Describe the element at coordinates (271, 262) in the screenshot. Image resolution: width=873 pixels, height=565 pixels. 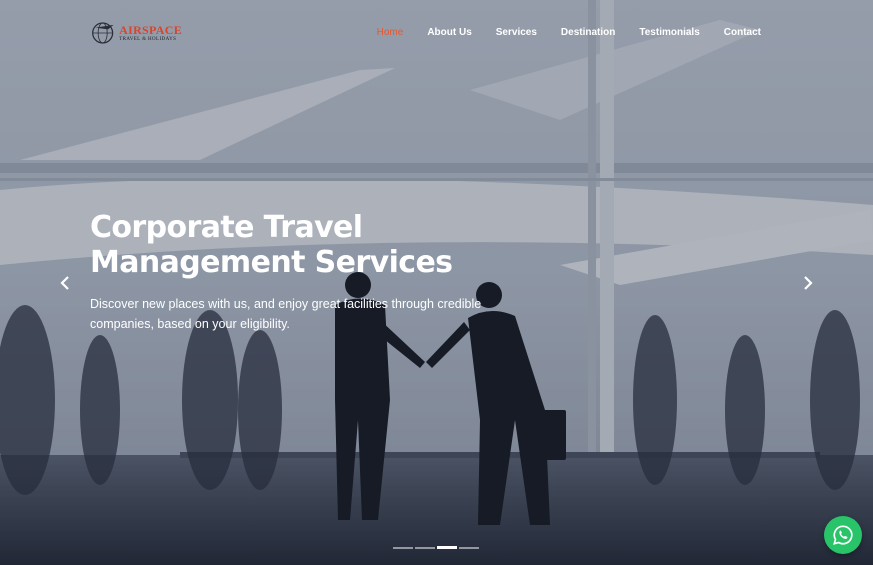
I see `hero-headline-line-2: Management Services` at that location.